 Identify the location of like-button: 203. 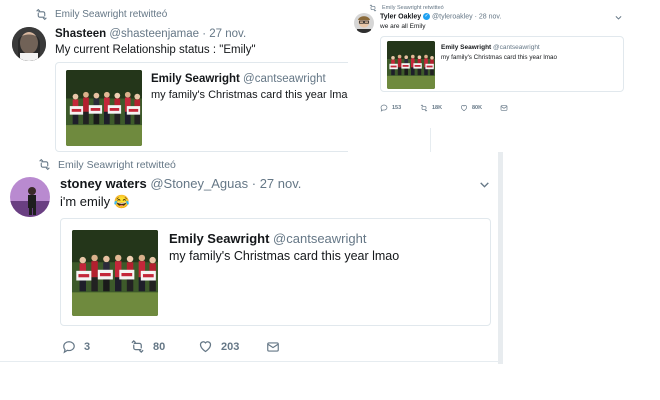
(232, 346).